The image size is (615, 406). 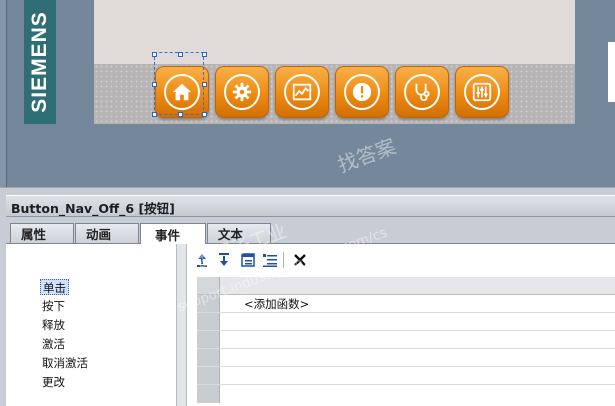 What do you see at coordinates (168, 235) in the screenshot?
I see `tab-events-label: 事件` at bounding box center [168, 235].